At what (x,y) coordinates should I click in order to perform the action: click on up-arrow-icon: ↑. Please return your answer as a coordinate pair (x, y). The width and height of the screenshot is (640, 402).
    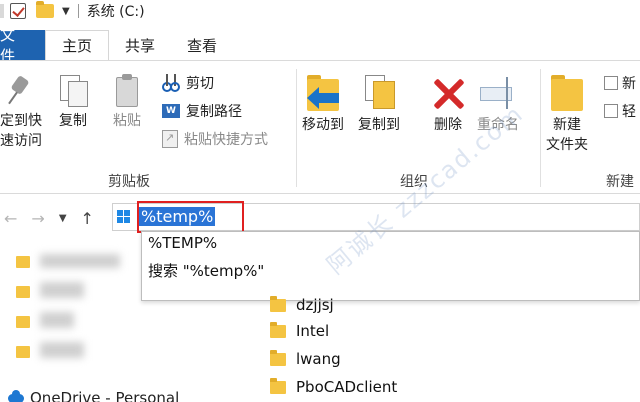
    Looking at the image, I should click on (87, 218).